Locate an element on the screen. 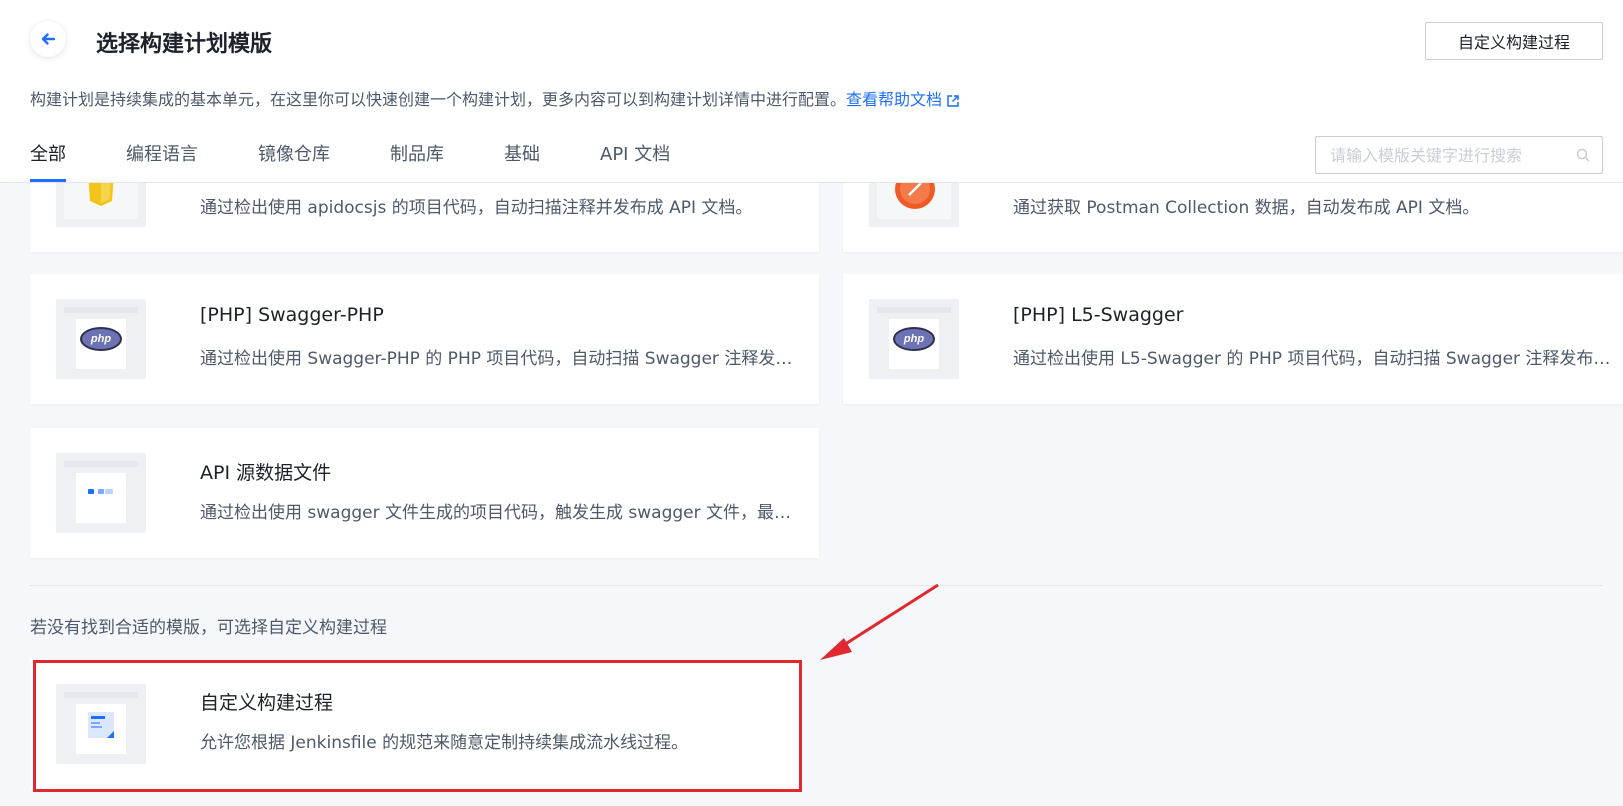  help-docs-link: 查看帮助文档 is located at coordinates (894, 99).